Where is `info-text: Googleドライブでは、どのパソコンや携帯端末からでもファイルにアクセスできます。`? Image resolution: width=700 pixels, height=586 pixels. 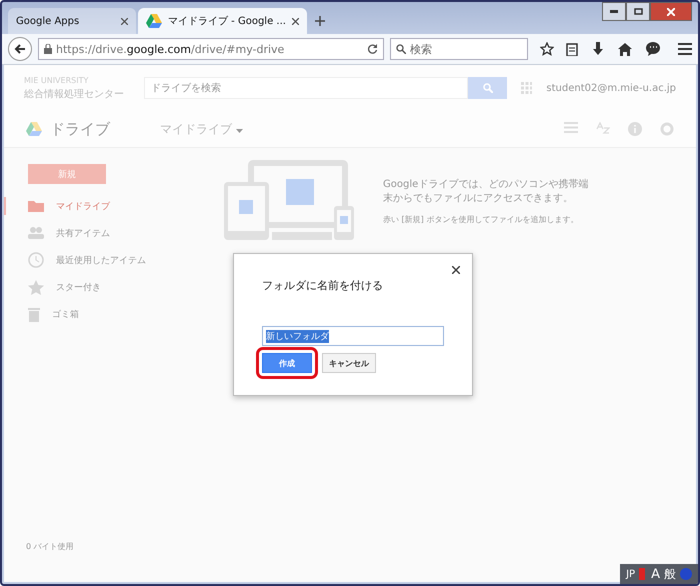 info-text: Googleドライブでは、どのパソコンや携帯端末からでもファイルにアクセスできます。 is located at coordinates (486, 191).